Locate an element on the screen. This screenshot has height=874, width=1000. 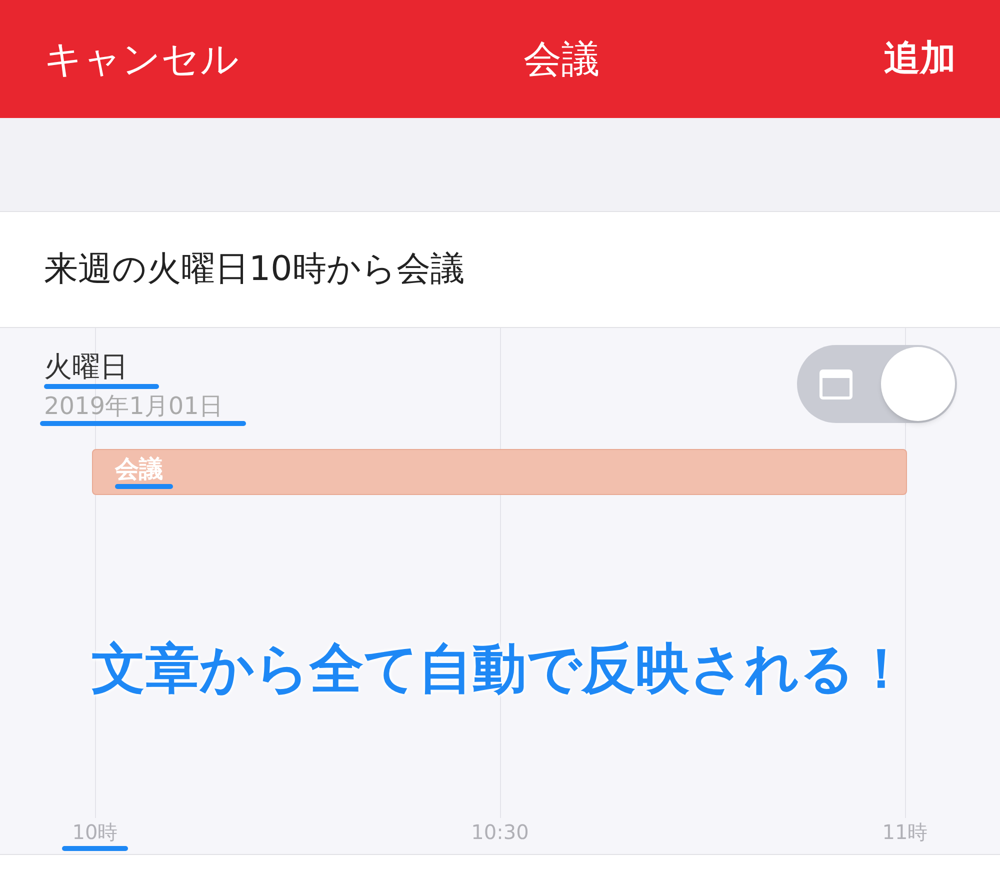
add-button: 追加 is located at coordinates (920, 59).